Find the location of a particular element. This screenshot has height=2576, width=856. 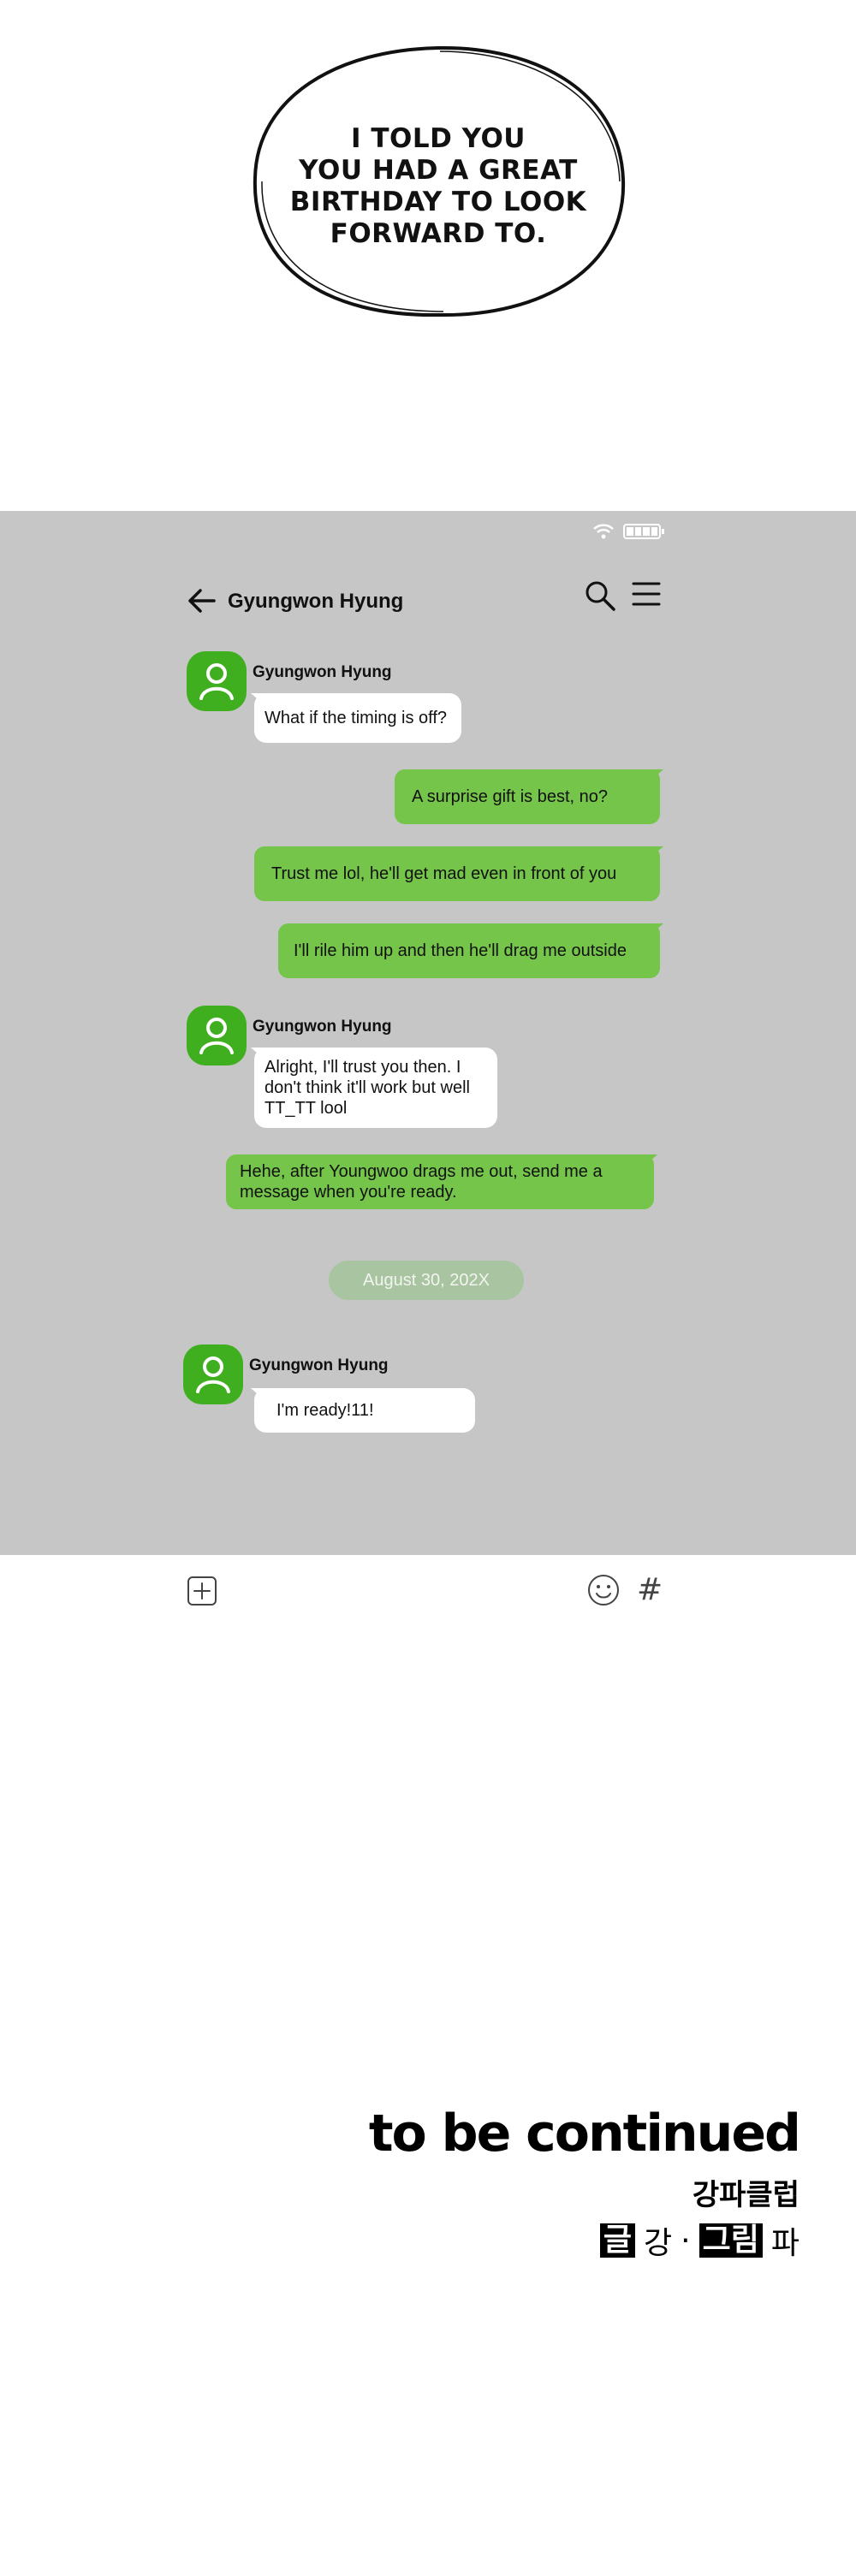

incoming-message: I'm ready!11! is located at coordinates (364, 1410).